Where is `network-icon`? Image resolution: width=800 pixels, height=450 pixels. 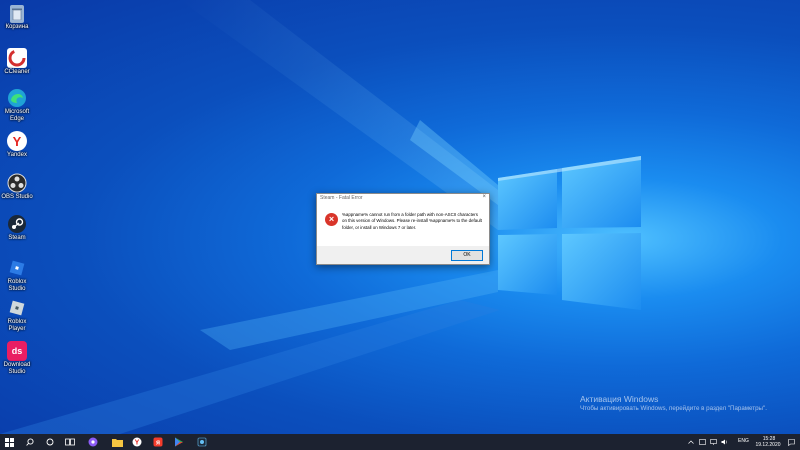
network-icon is located at coordinates (713, 442).